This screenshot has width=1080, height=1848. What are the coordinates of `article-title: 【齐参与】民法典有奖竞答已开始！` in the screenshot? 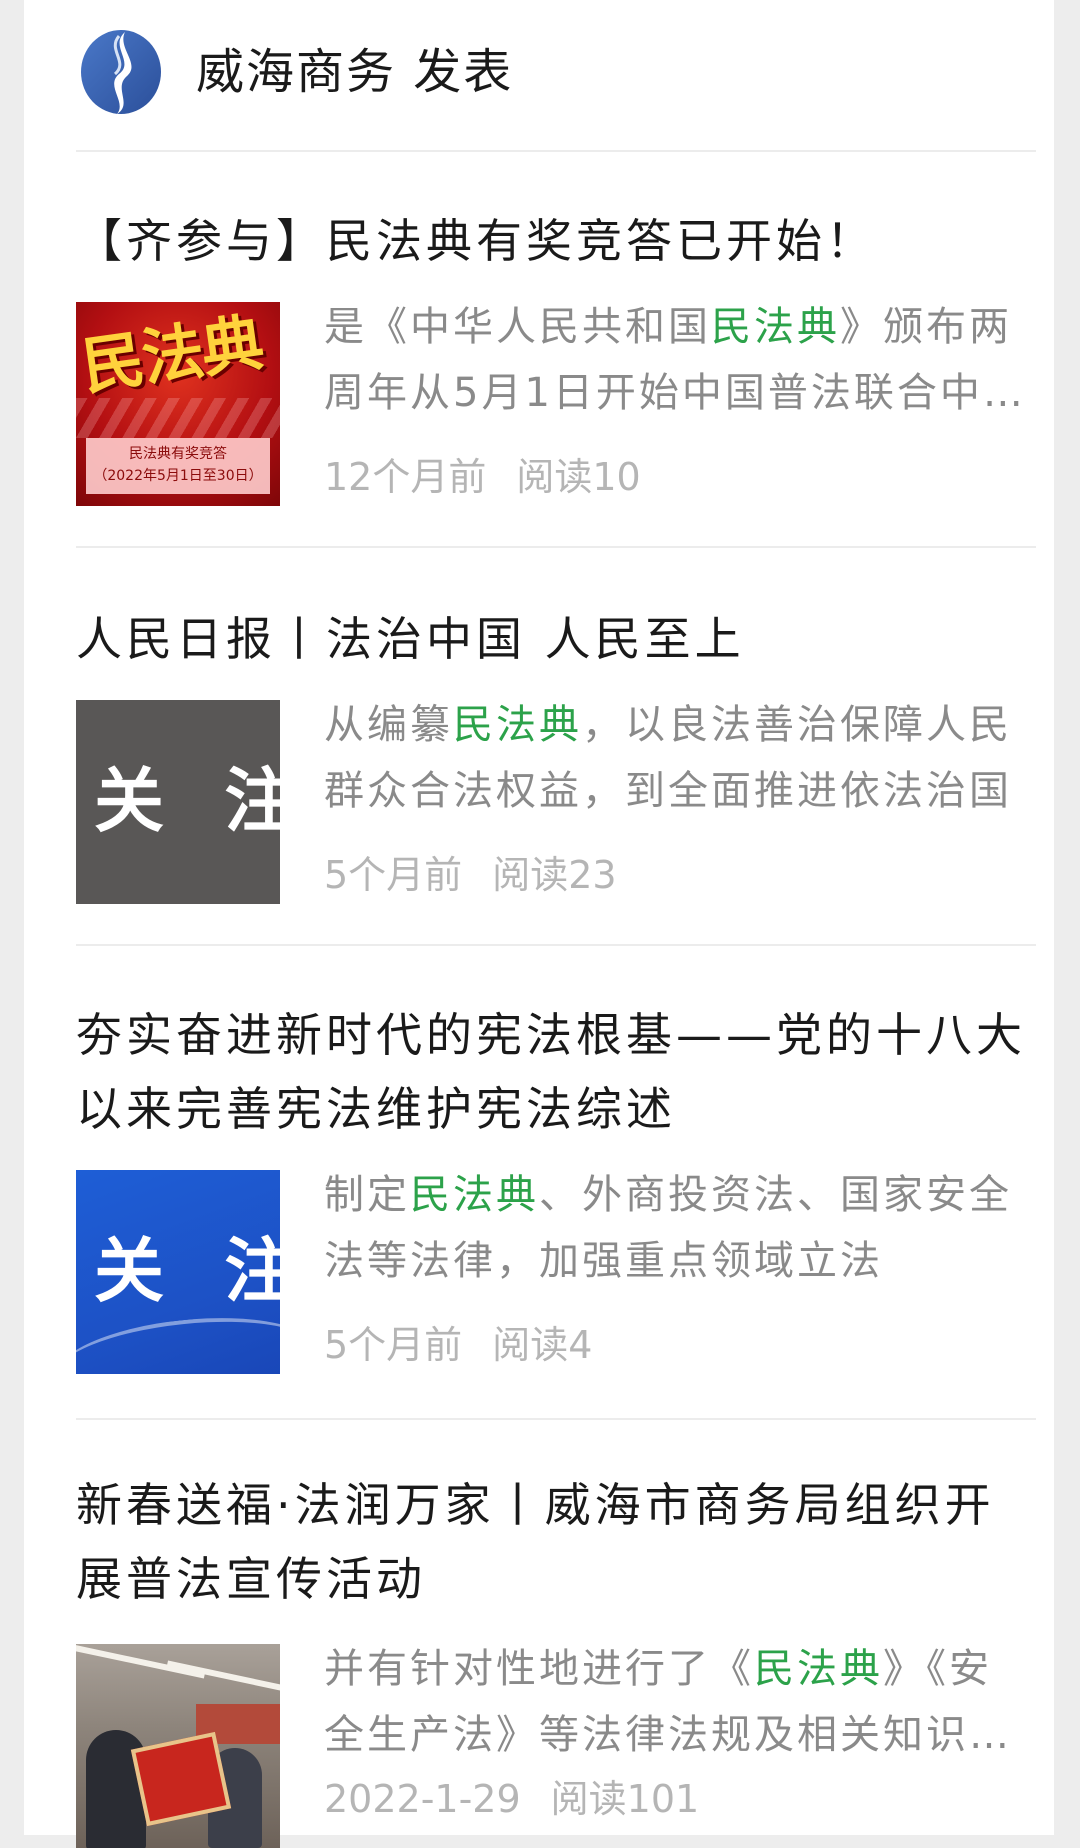 It's located at (556, 241).